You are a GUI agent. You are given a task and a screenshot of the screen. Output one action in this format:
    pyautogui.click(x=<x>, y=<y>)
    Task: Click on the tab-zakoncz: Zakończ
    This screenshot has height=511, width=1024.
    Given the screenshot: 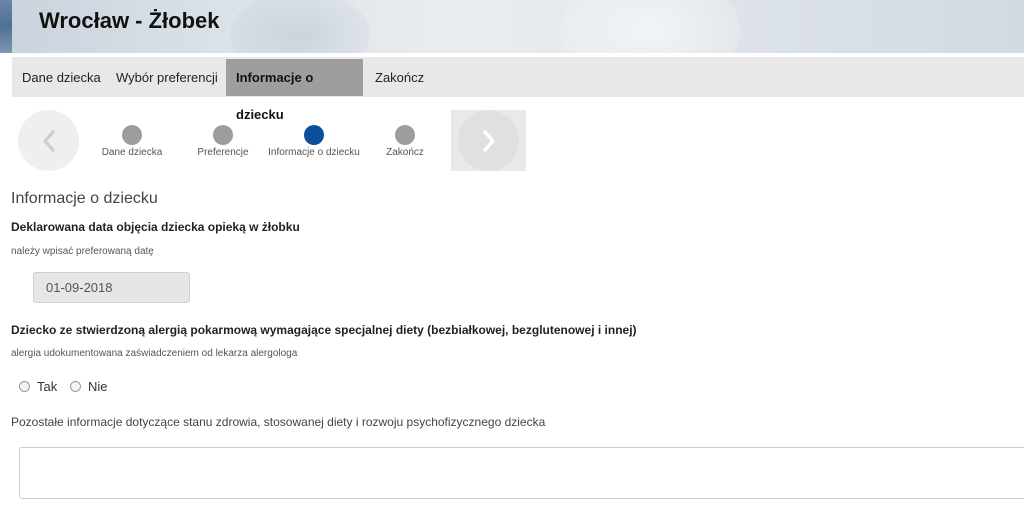 What is the action you would take?
    pyautogui.click(x=399, y=77)
    